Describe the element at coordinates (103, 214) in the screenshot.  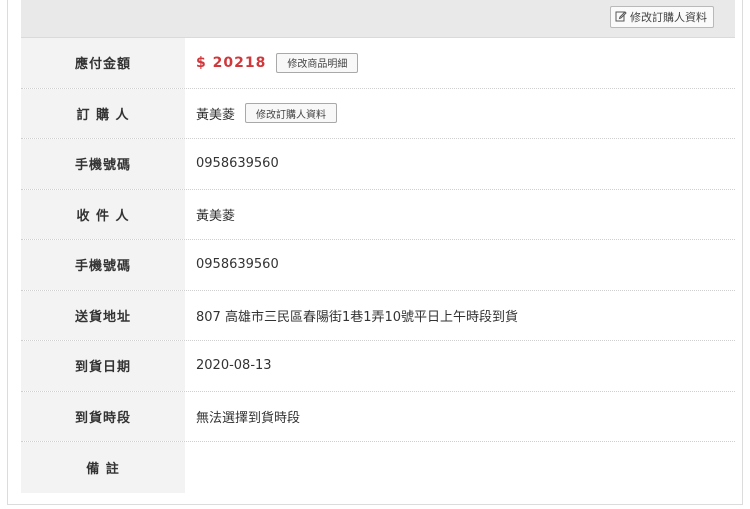
I see `recipient-label: 收 件 人` at that location.